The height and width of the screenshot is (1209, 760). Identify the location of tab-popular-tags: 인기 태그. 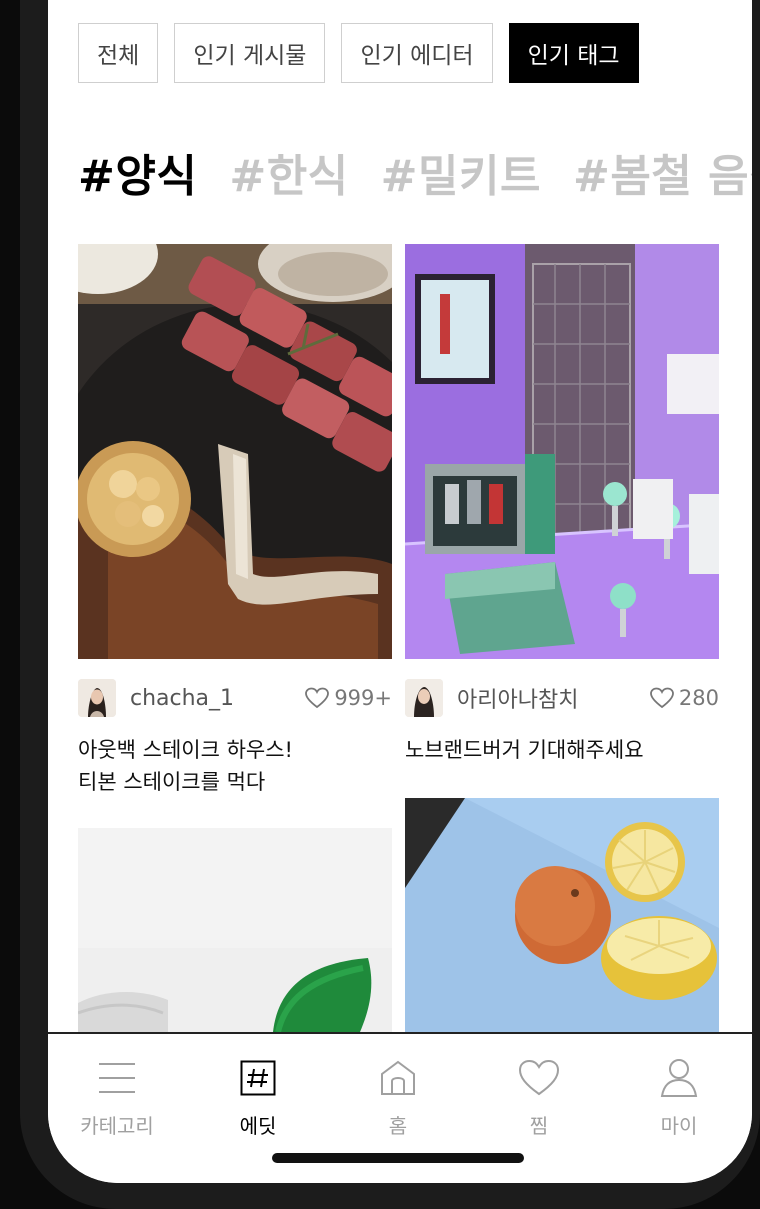
(573, 53).